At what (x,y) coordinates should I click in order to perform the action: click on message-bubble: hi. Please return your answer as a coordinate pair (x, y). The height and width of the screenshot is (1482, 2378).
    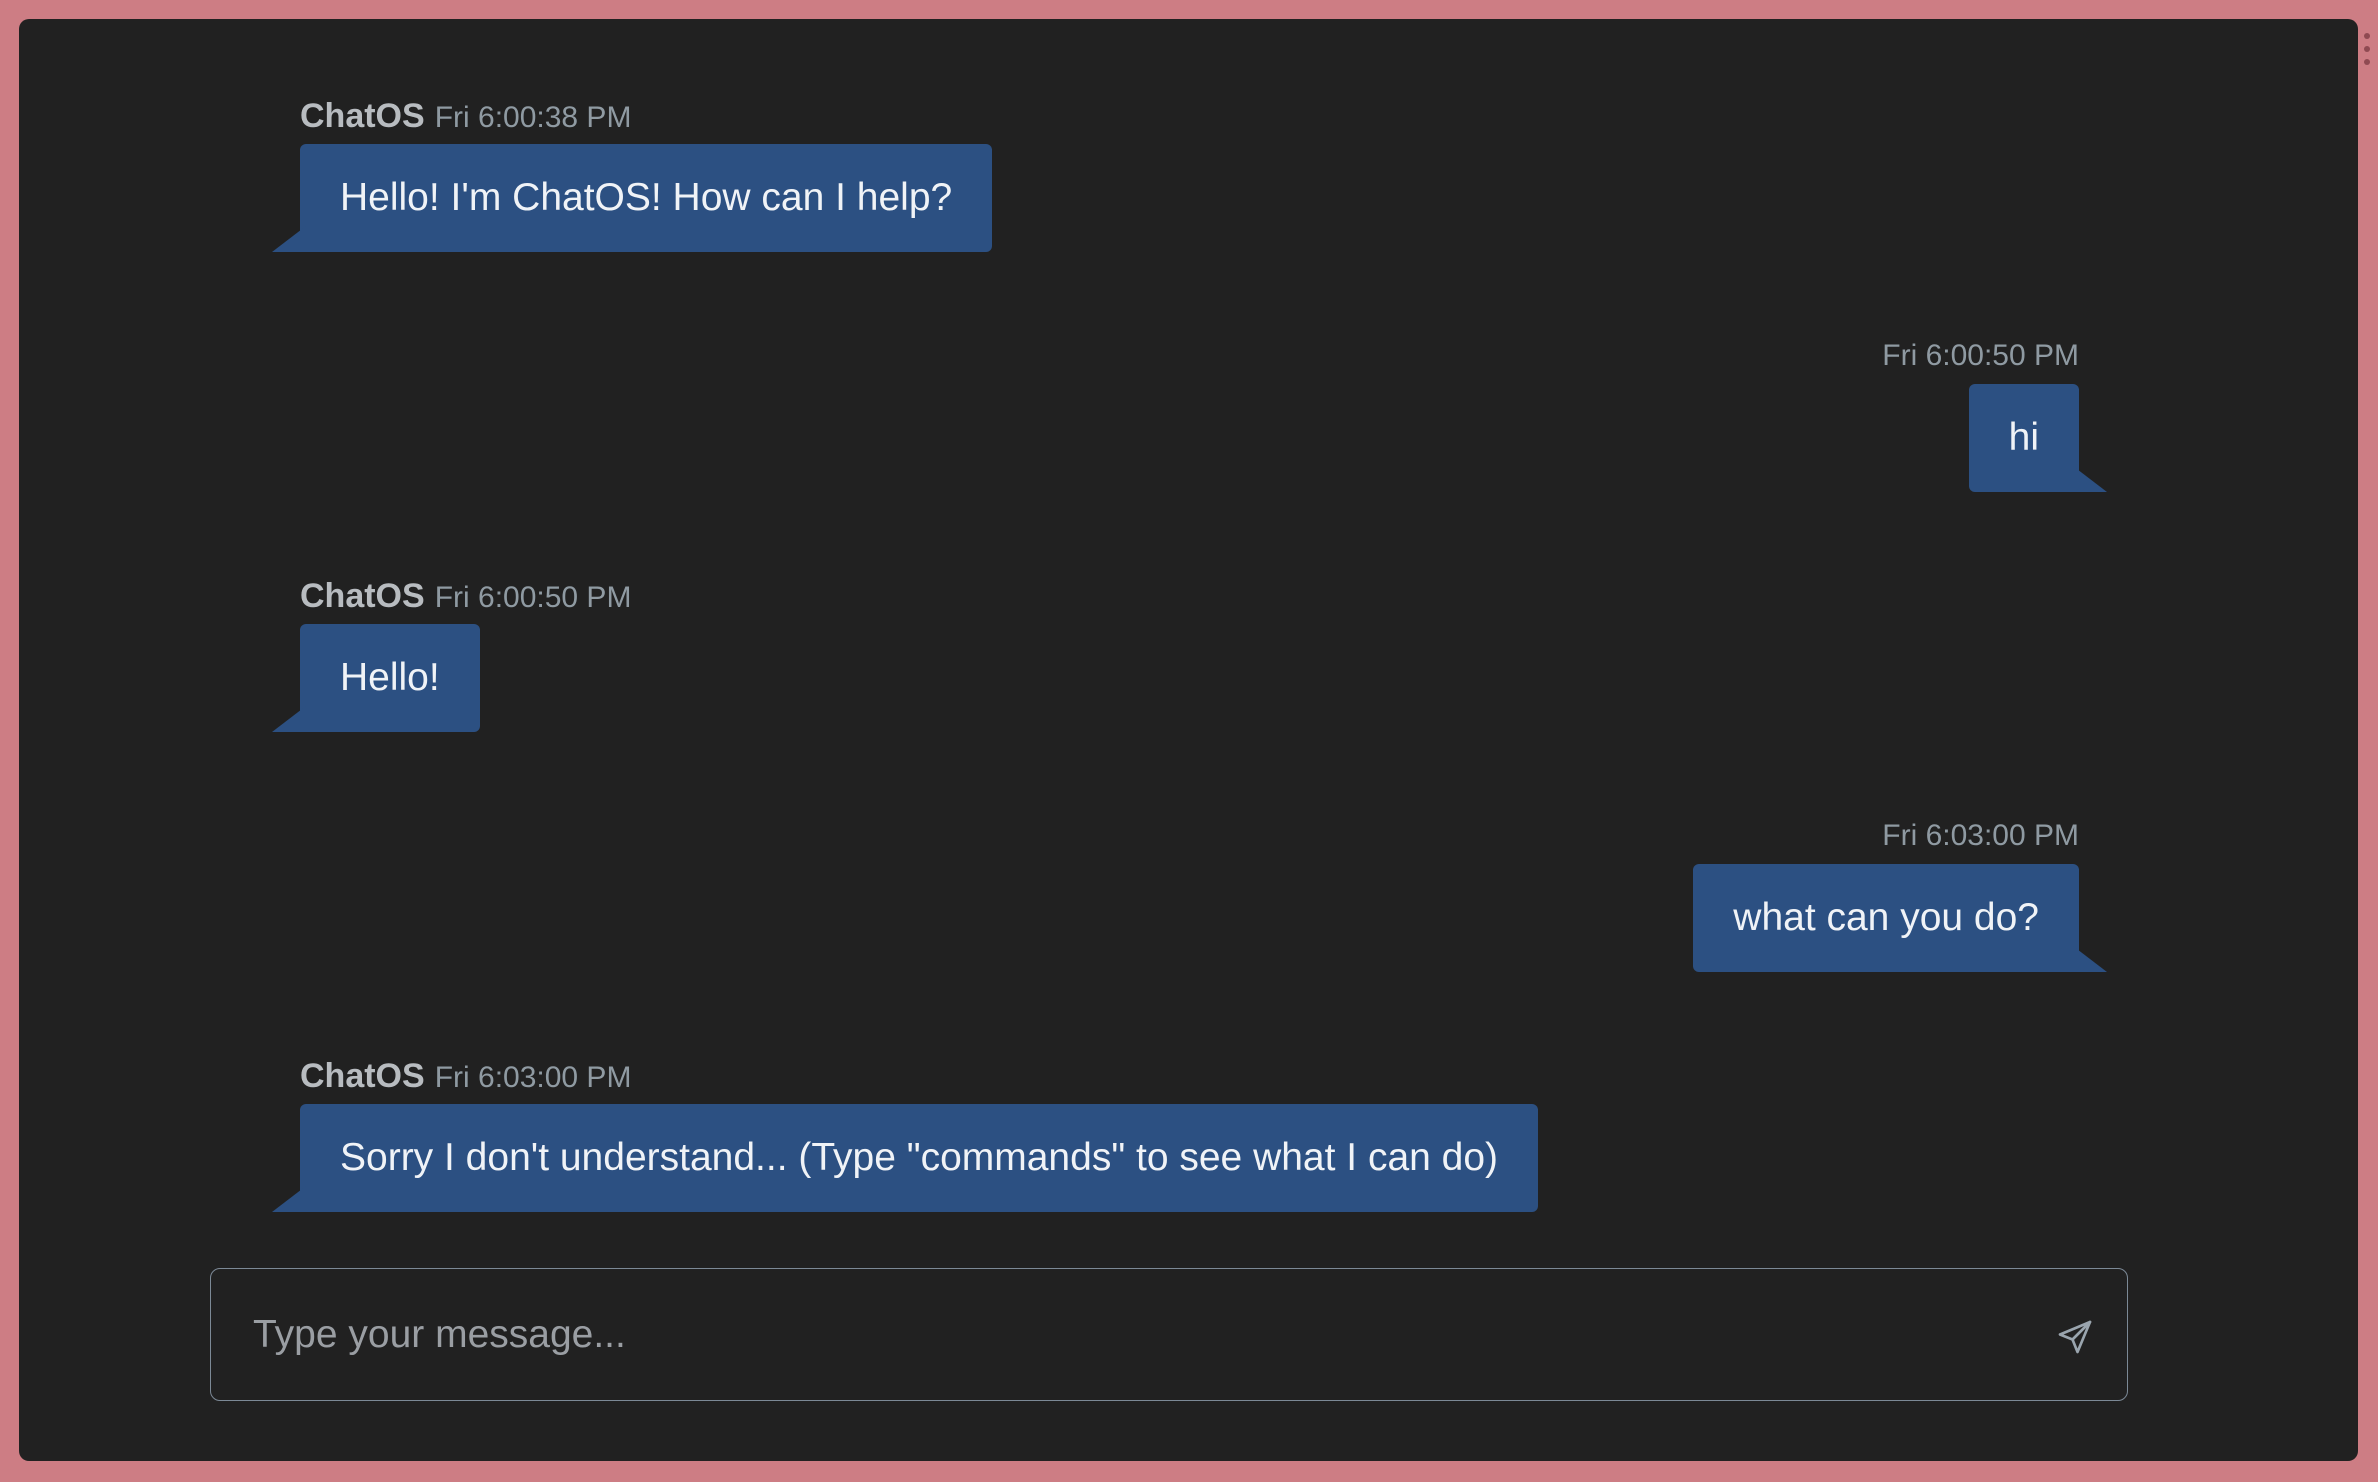
    Looking at the image, I should click on (2023, 438).